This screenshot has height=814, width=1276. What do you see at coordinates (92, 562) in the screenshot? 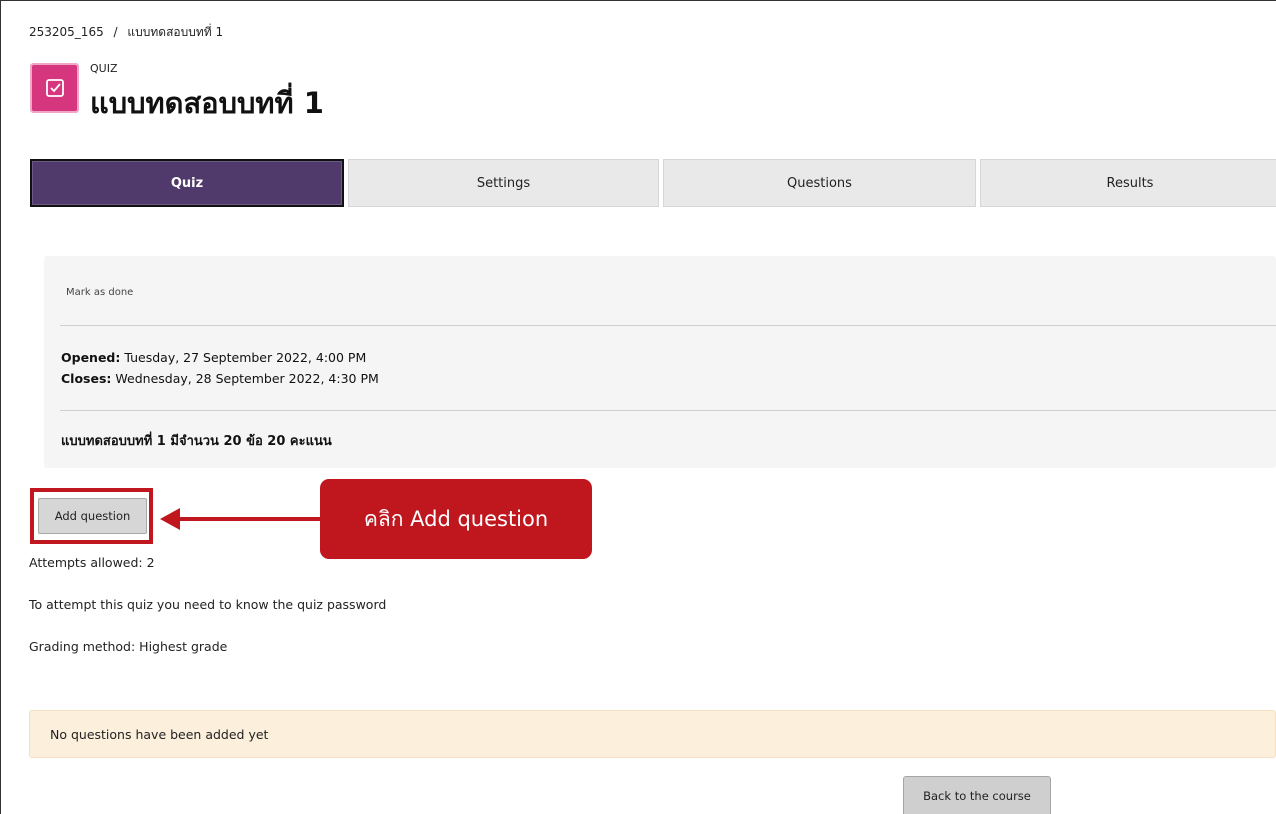
I see `attempts-allowed: Attempts allowed: 2` at bounding box center [92, 562].